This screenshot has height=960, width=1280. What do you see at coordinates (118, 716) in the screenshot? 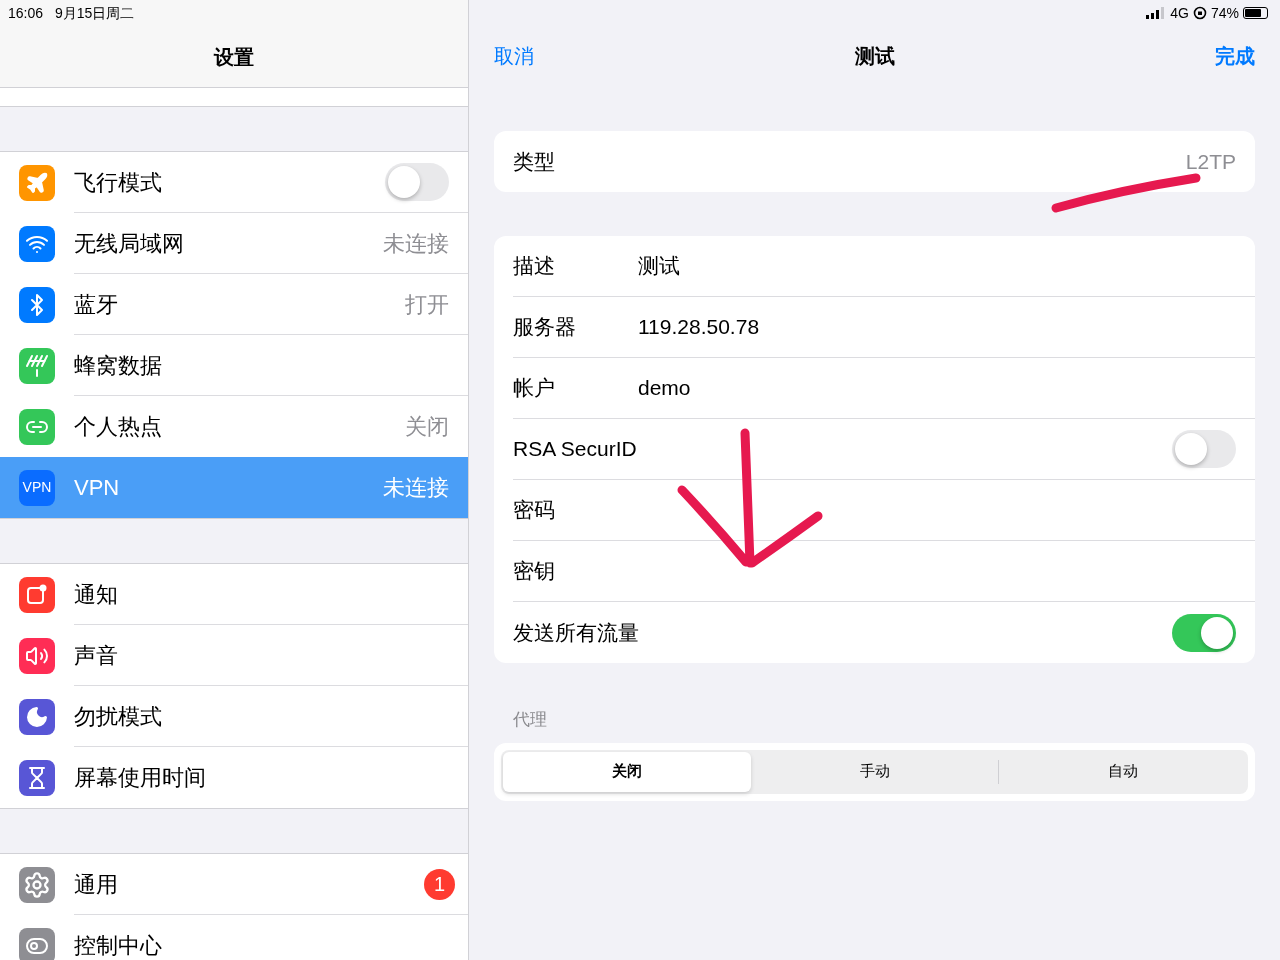
I see `row-label: 勿扰模式` at bounding box center [118, 716].